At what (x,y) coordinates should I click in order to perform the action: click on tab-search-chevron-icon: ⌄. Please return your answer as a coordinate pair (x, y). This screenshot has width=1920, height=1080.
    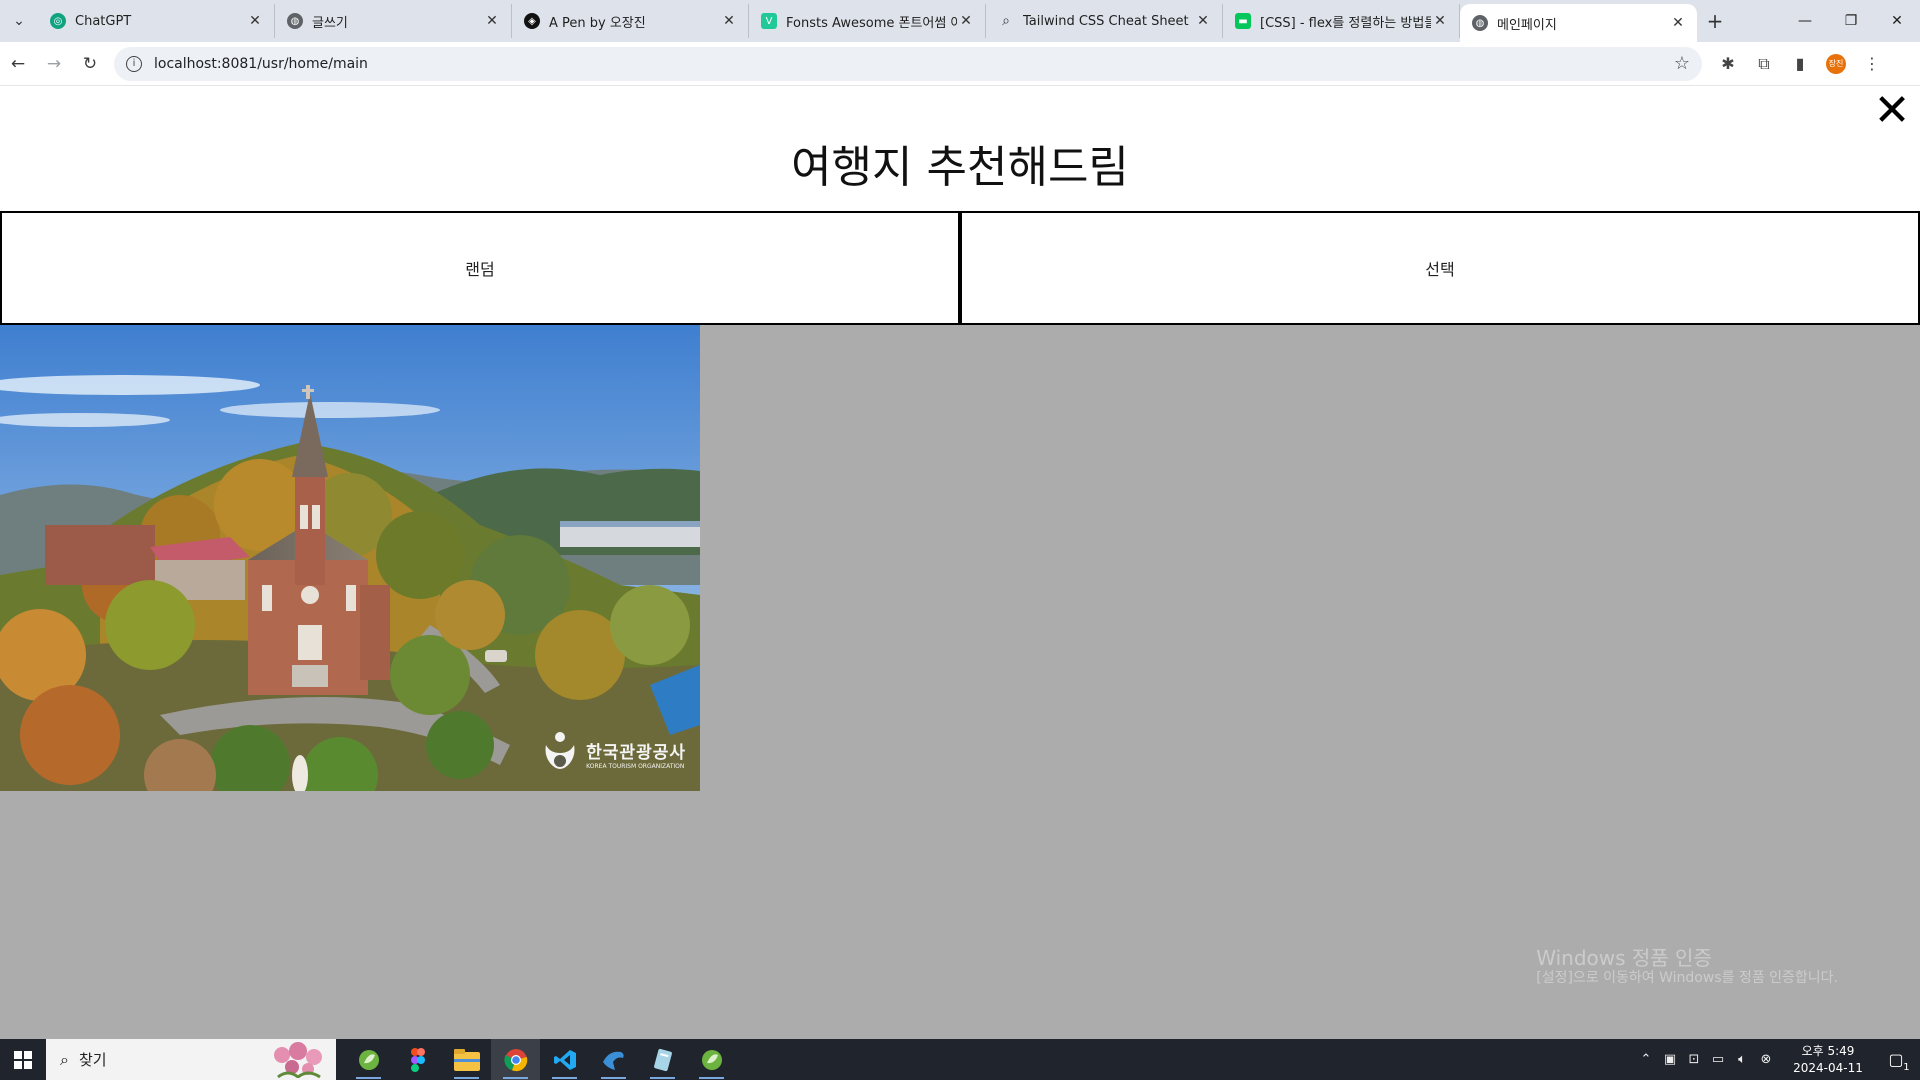
    Looking at the image, I should click on (19, 21).